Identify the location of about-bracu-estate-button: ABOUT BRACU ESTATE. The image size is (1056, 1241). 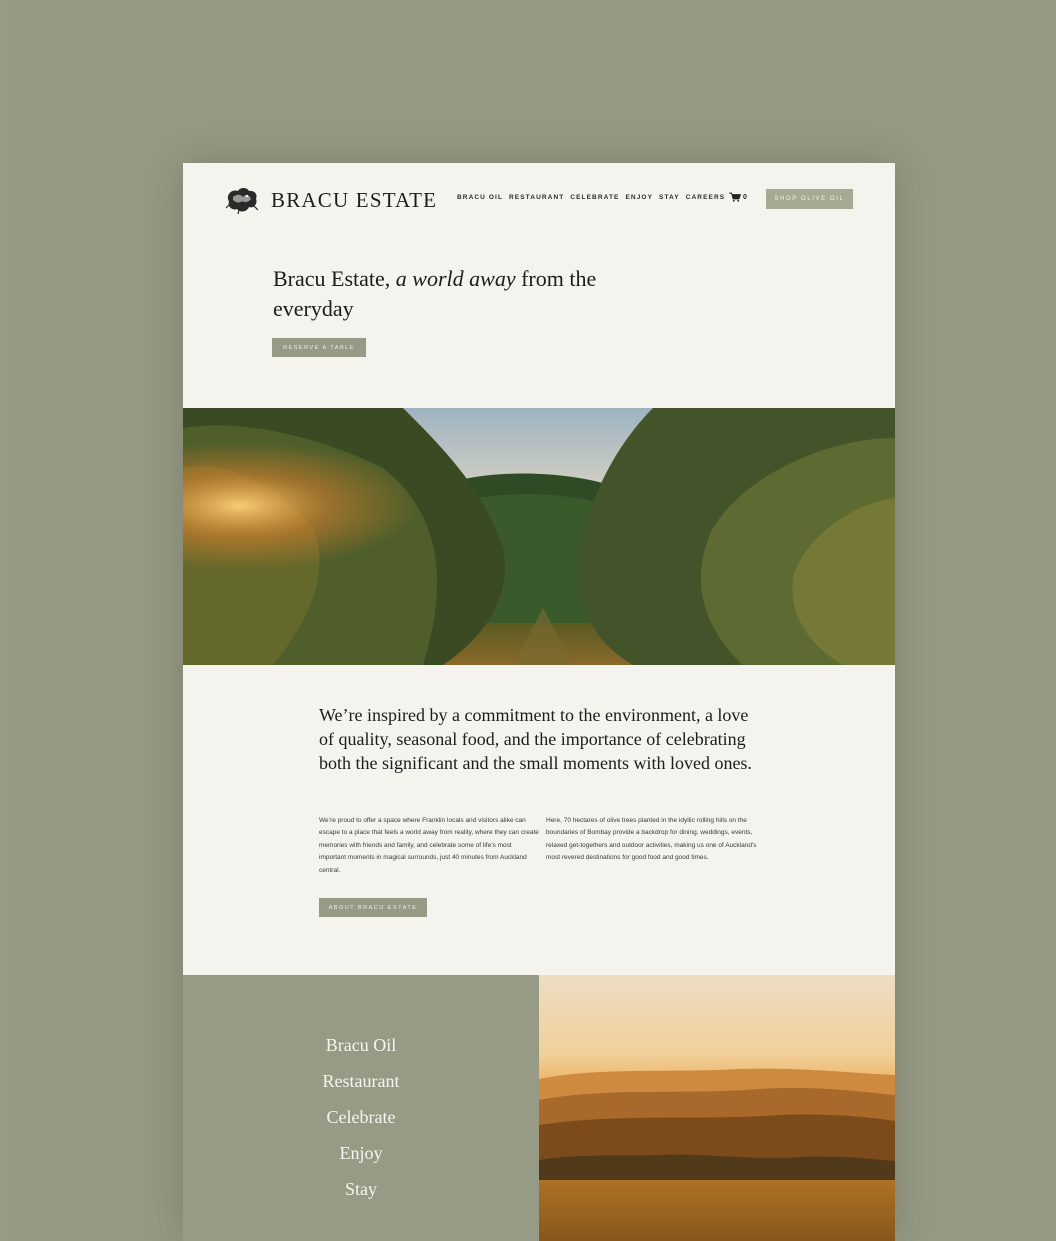
(373, 907).